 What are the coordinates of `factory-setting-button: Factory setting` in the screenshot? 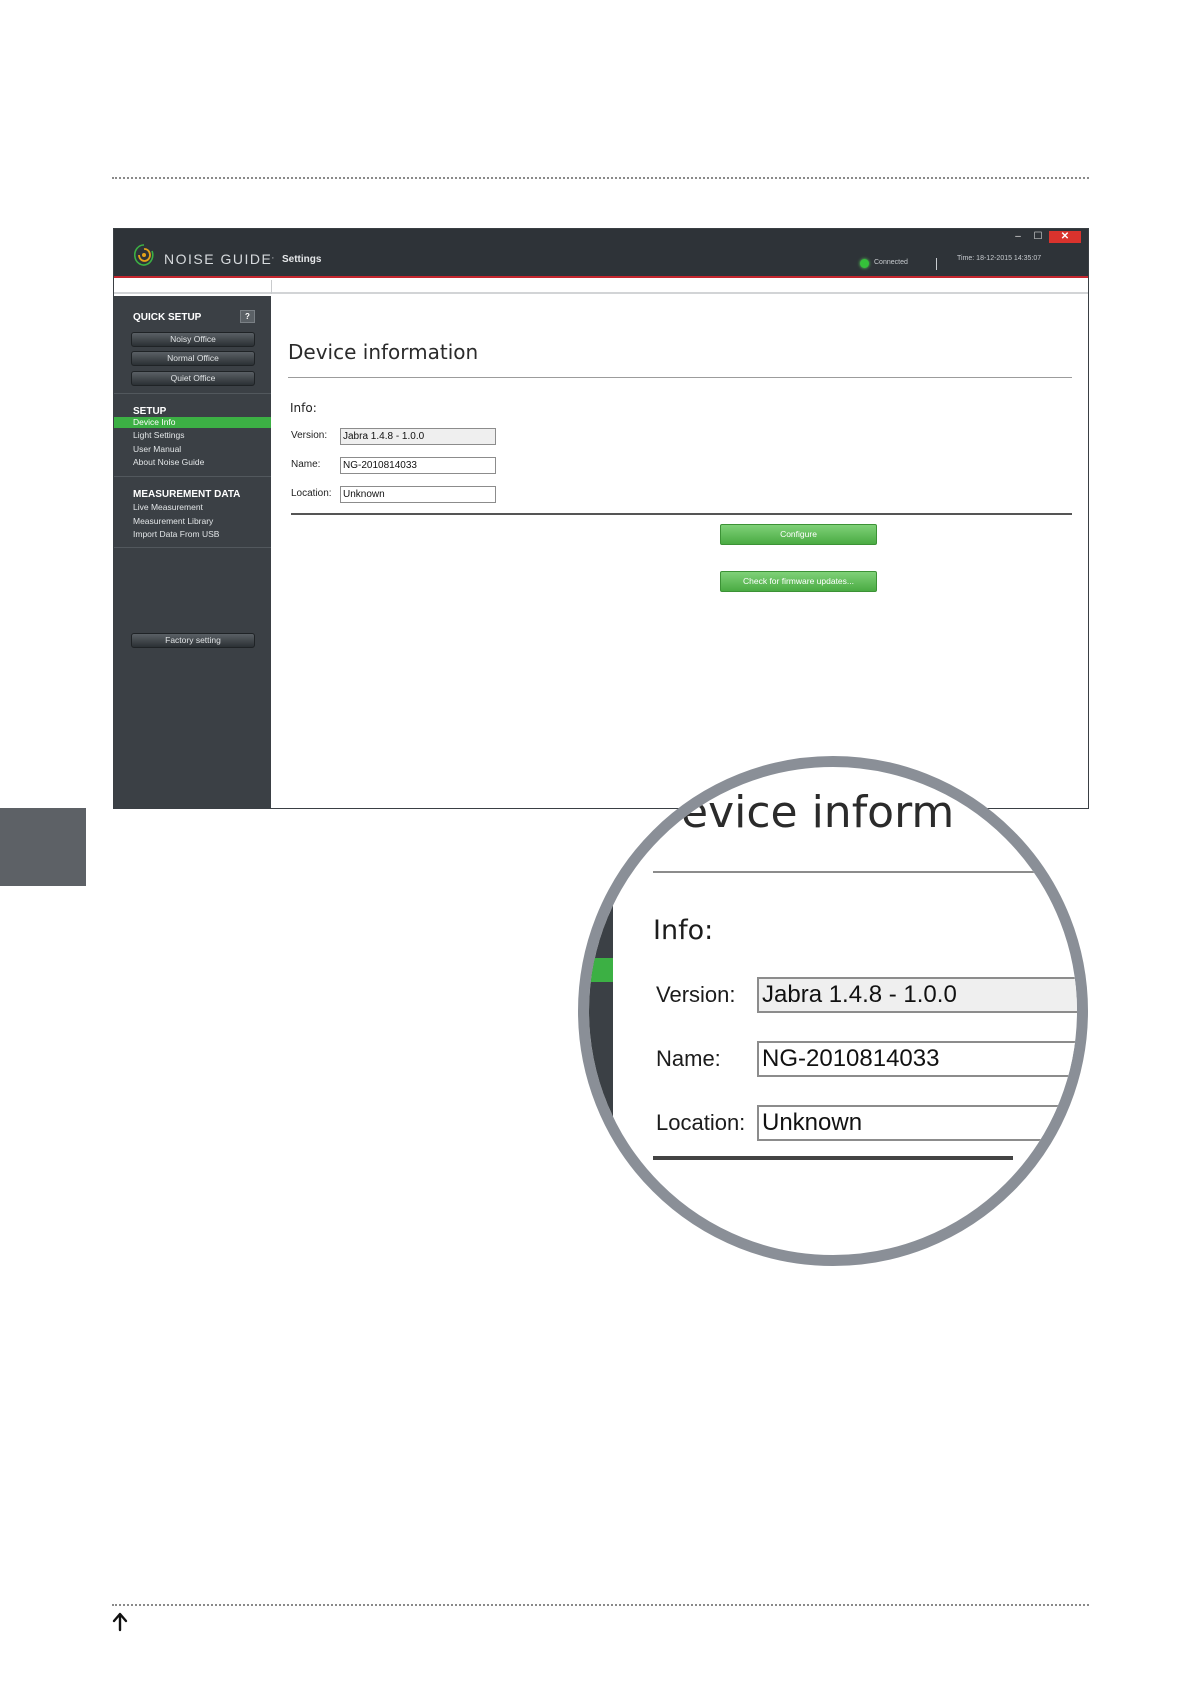 It's located at (193, 640).